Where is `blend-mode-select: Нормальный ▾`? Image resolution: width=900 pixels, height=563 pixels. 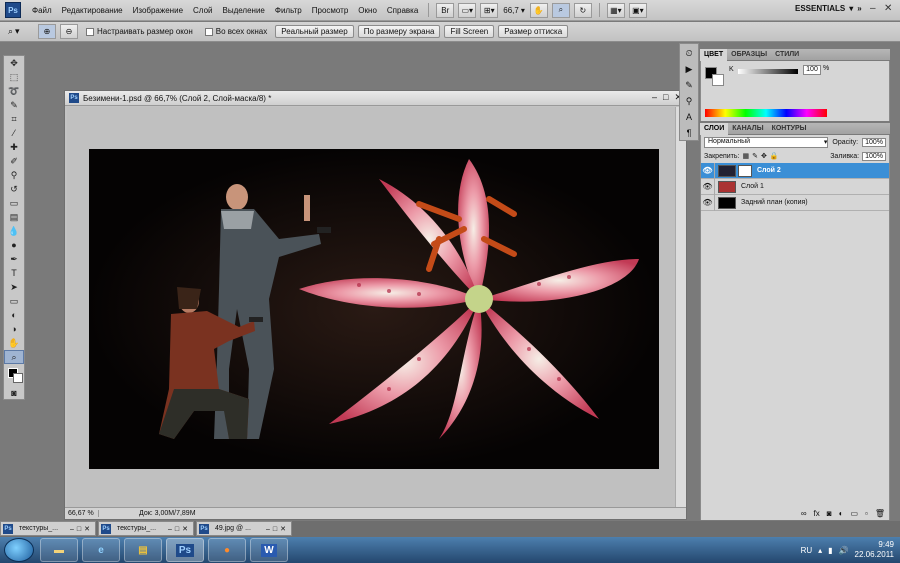 blend-mode-select: Нормальный ▾ is located at coordinates (766, 142).